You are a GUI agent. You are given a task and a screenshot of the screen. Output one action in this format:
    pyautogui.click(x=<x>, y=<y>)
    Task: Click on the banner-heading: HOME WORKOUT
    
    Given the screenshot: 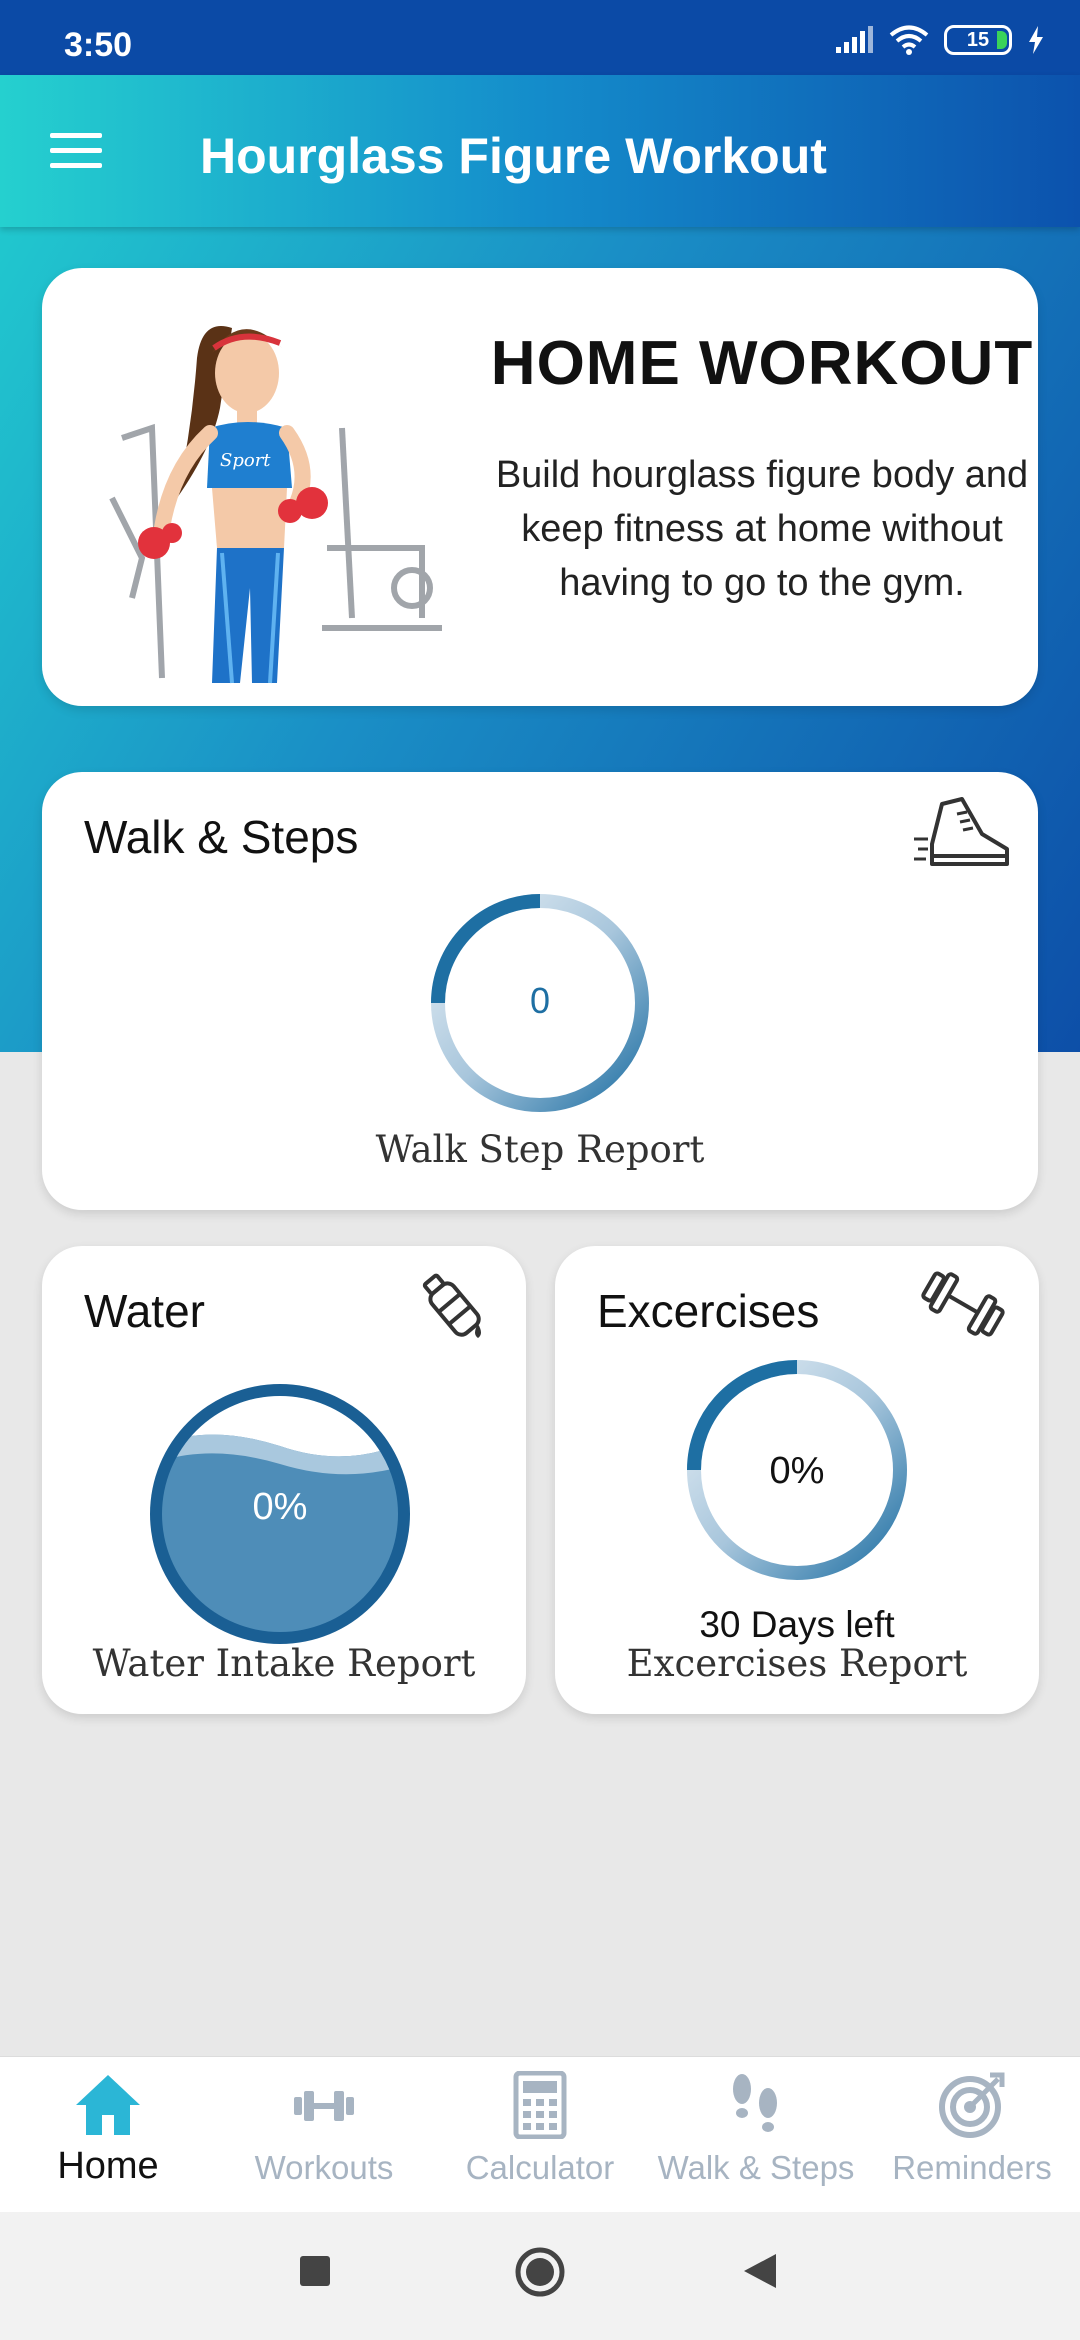 What is the action you would take?
    pyautogui.click(x=762, y=363)
    